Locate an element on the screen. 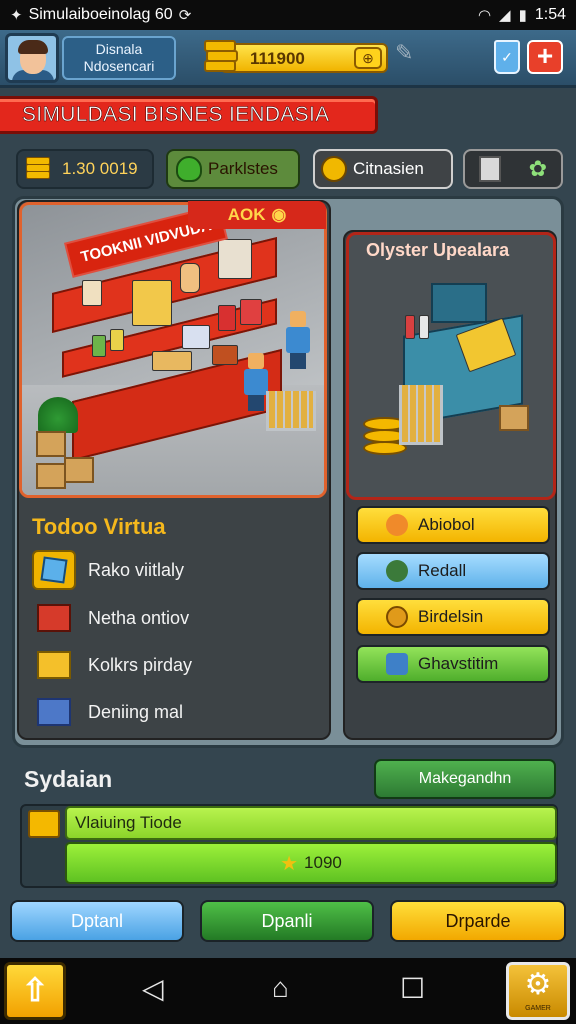  resource-parks-label: Parklstes is located at coordinates (243, 168).